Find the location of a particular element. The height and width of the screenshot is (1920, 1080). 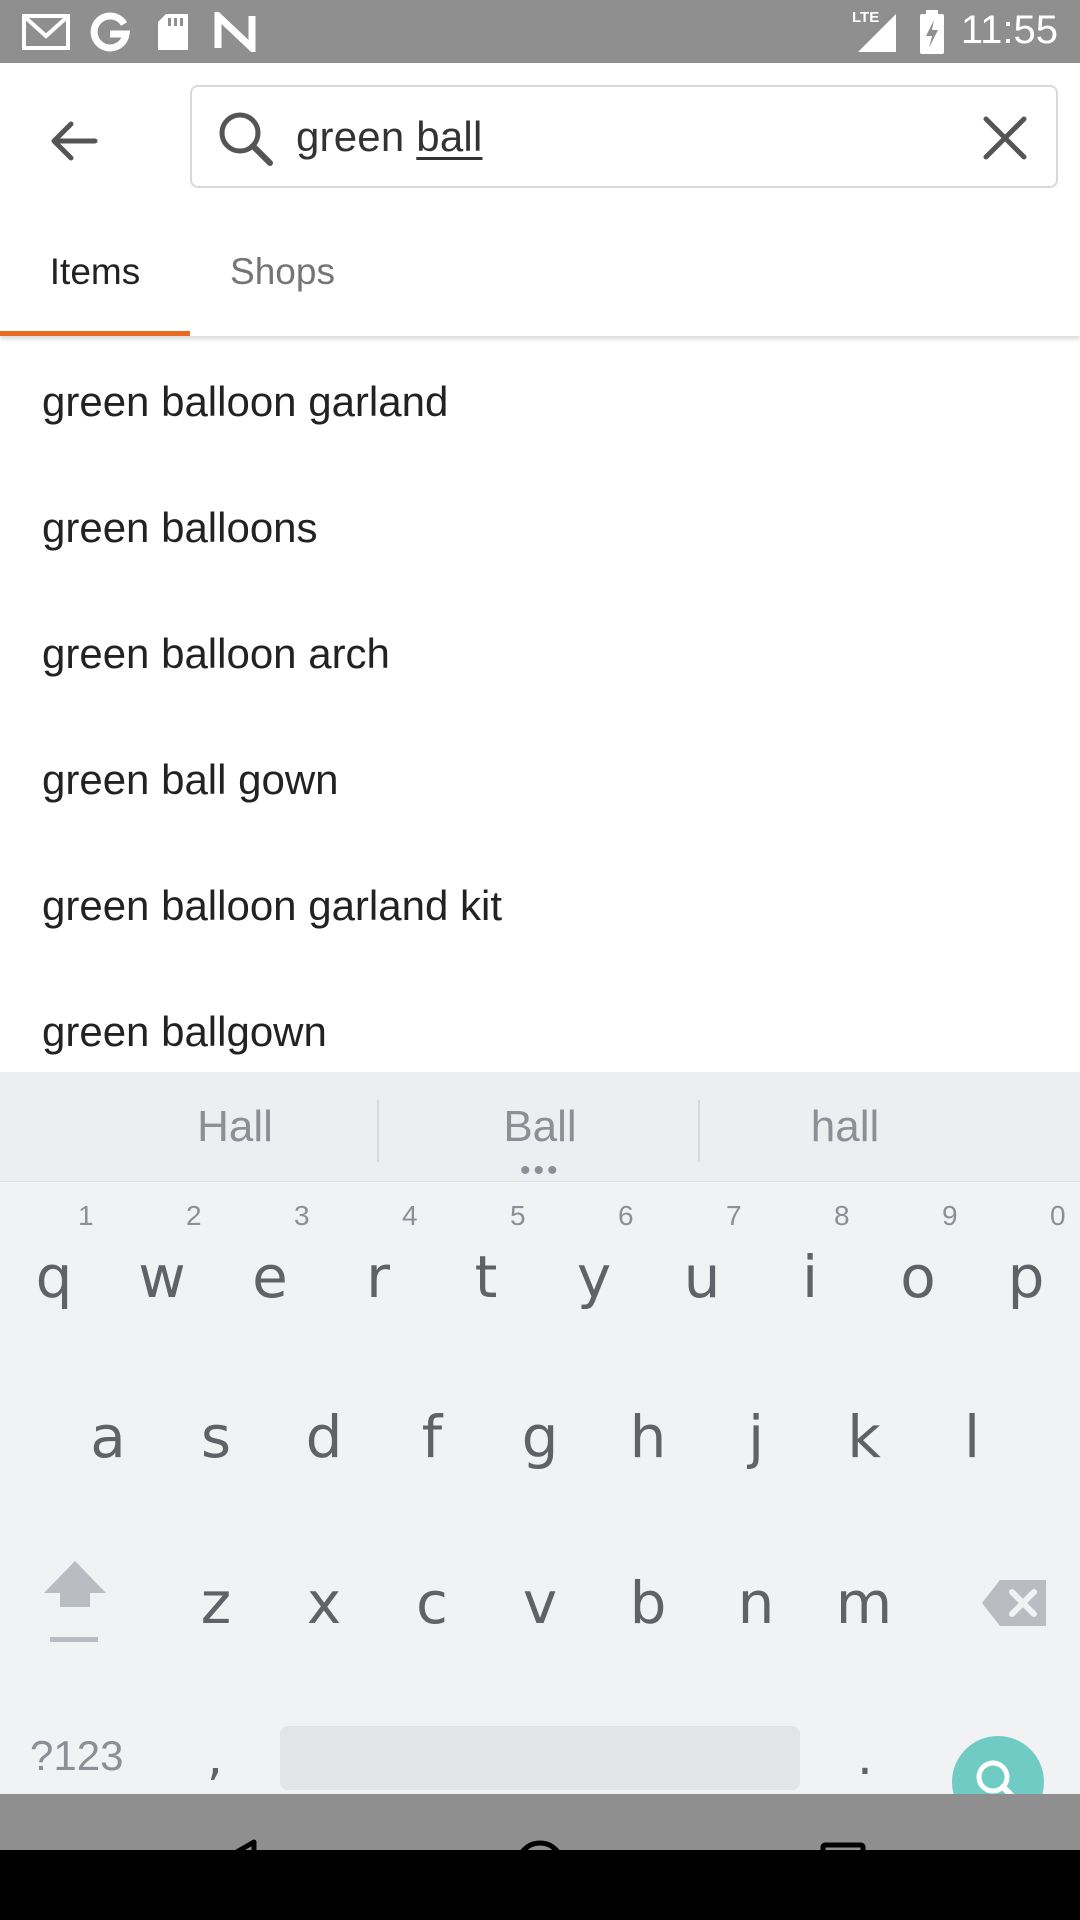

key-hint-4: 4 is located at coordinates (410, 1215).